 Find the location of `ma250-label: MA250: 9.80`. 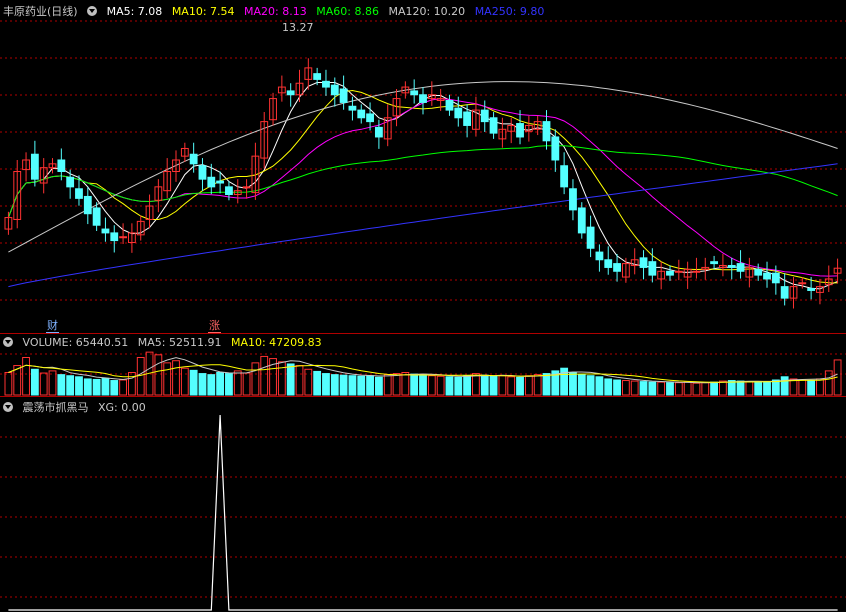

ma250-label: MA250: 9.80 is located at coordinates (509, 11).